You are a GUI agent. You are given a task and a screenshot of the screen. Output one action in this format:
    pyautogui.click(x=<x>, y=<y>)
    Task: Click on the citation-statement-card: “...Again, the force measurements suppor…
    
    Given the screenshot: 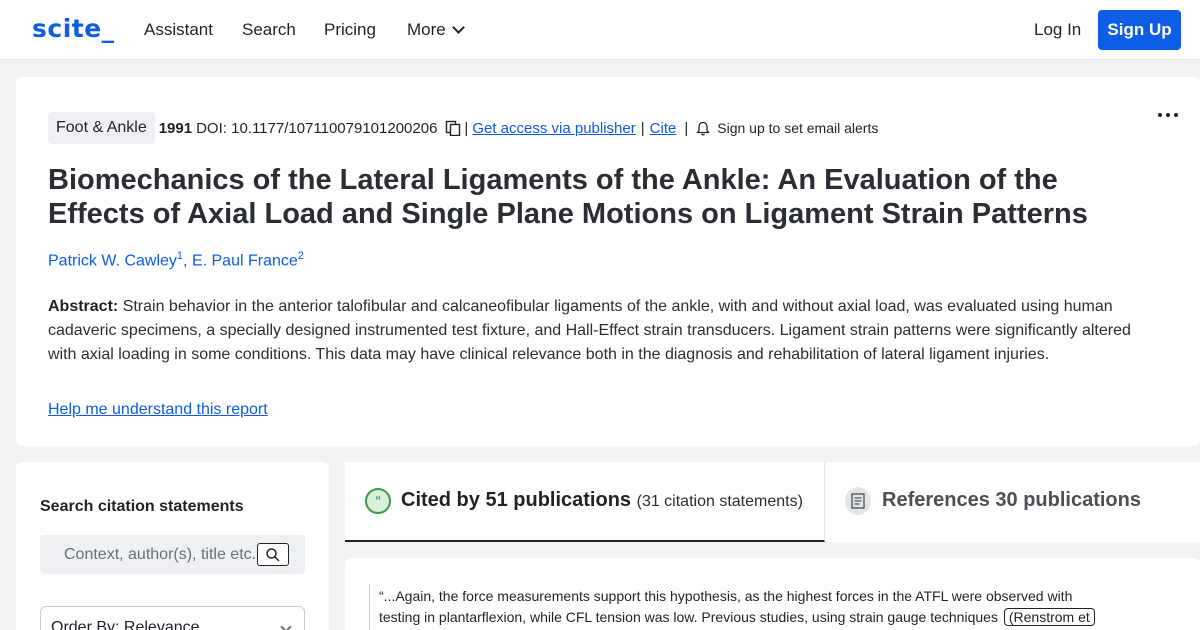 What is the action you would take?
    pyautogui.click(x=772, y=594)
    